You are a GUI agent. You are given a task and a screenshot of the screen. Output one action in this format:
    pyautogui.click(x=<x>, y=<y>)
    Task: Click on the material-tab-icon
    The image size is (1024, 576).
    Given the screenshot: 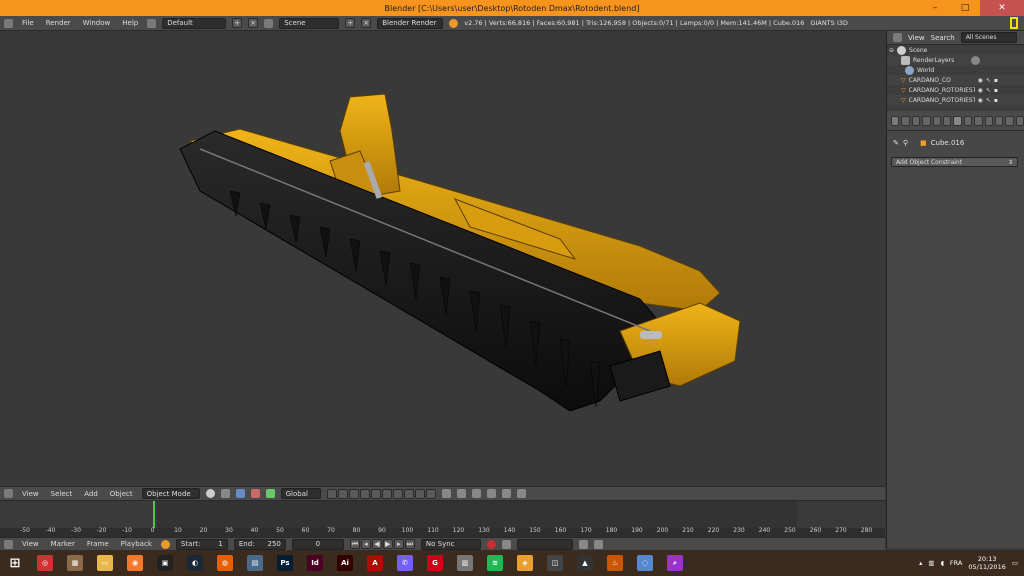 What is the action you would take?
    pyautogui.click(x=988, y=120)
    